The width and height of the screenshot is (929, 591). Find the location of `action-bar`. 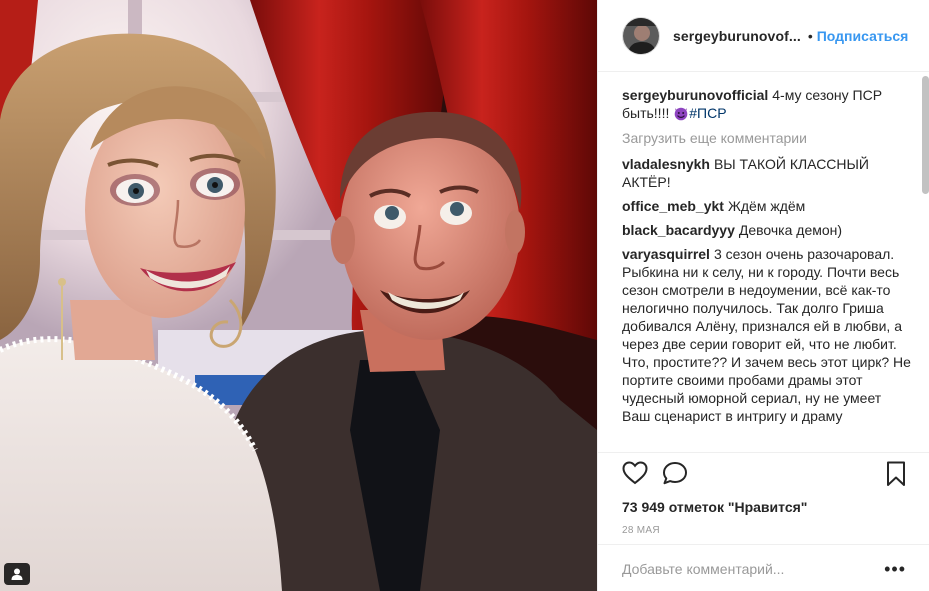

action-bar is located at coordinates (764, 475).